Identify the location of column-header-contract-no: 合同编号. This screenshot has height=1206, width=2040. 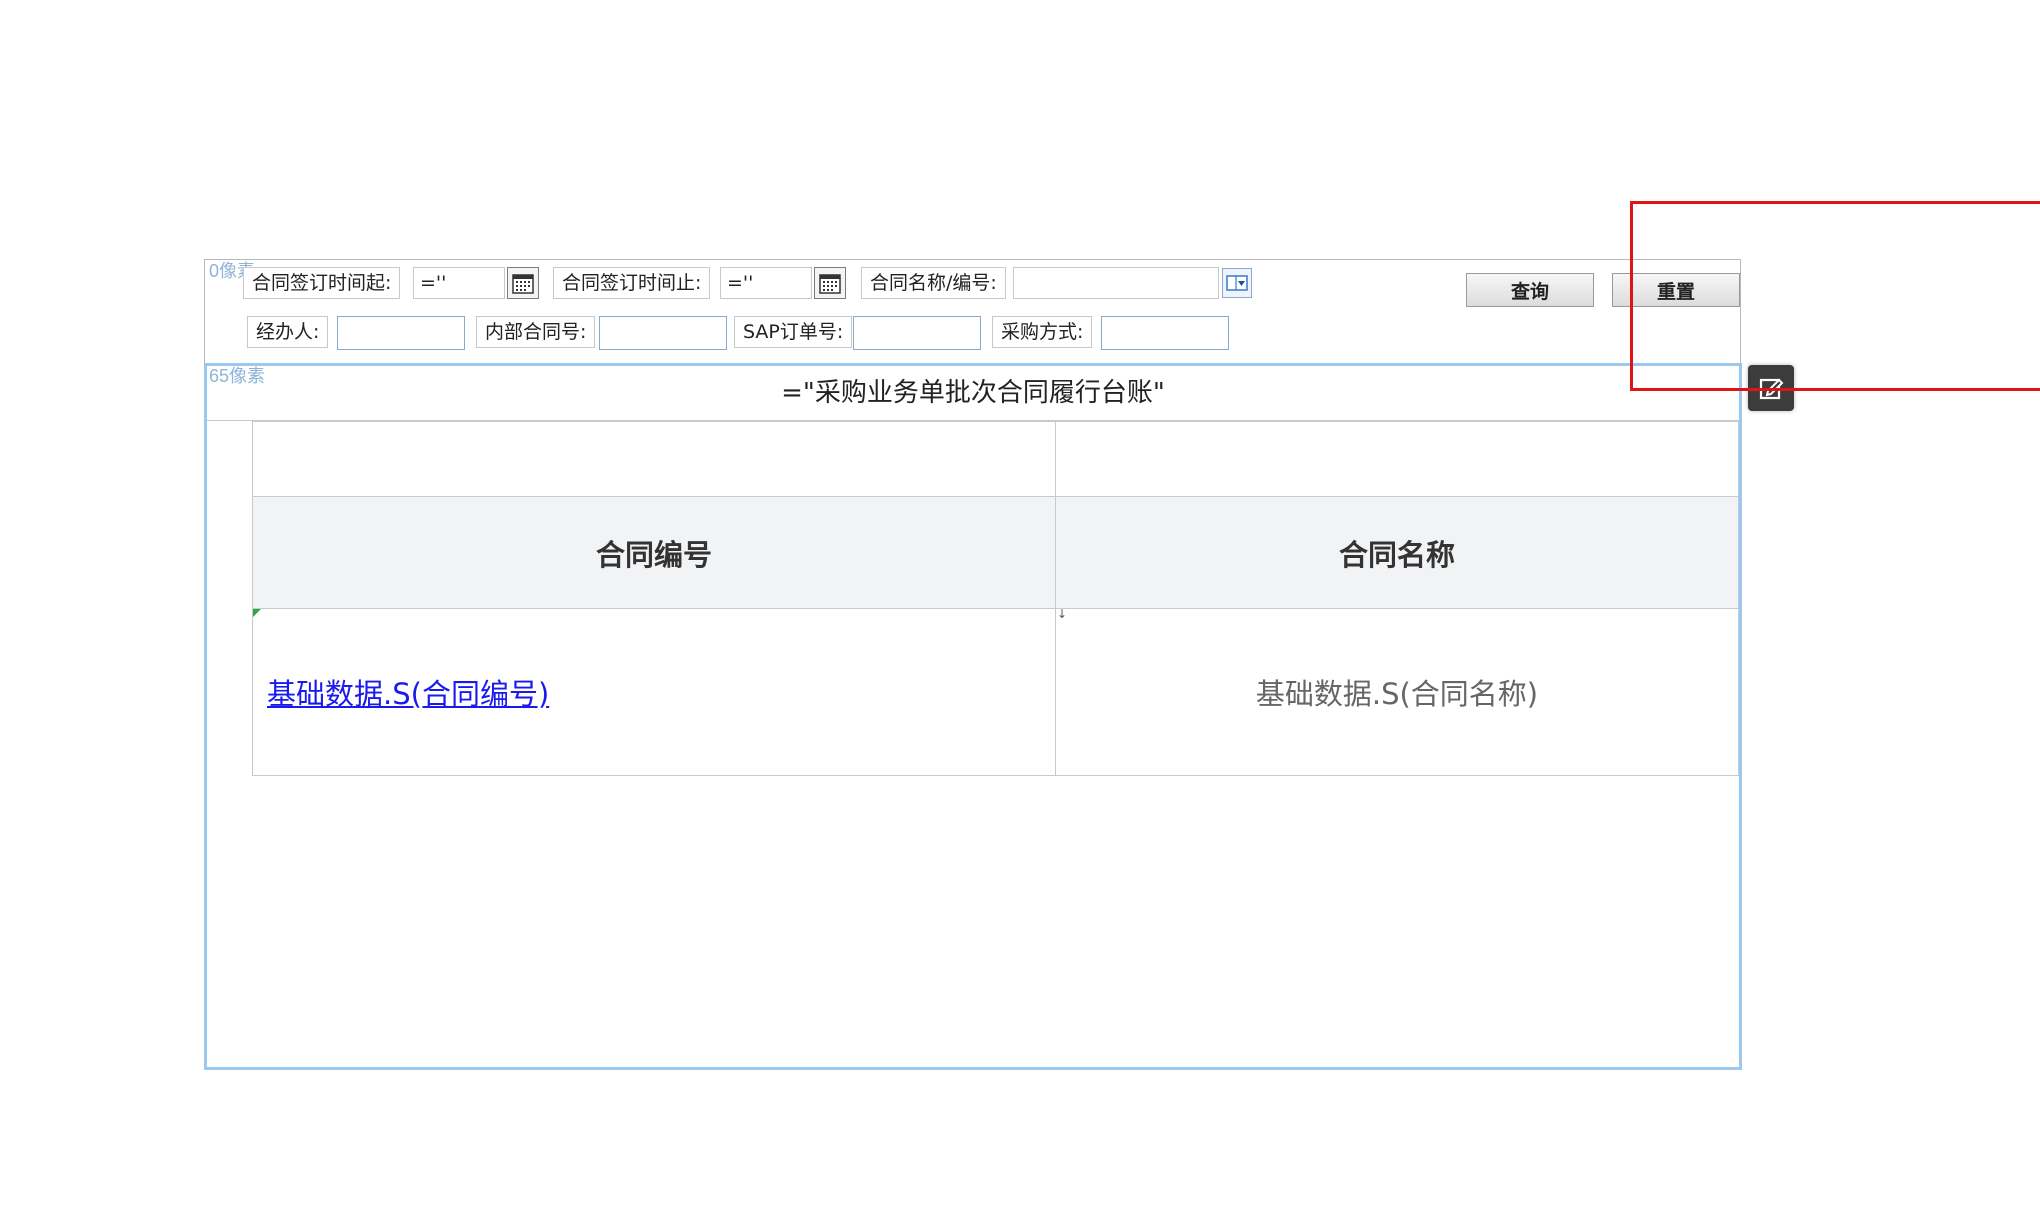
(654, 552).